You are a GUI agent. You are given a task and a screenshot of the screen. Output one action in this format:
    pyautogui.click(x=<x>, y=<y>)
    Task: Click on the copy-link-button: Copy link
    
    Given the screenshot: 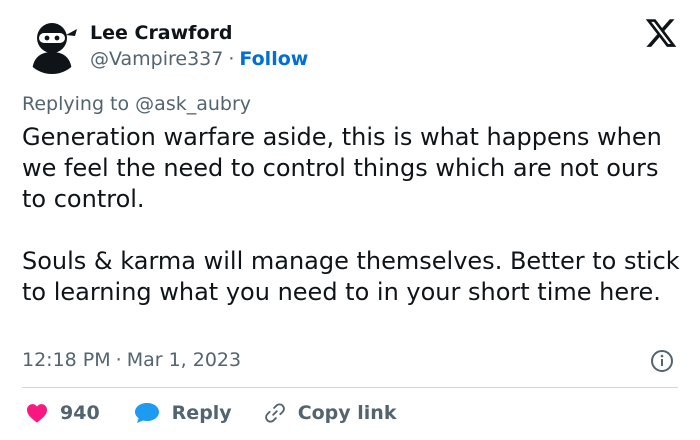 What is the action you would take?
    pyautogui.click(x=330, y=413)
    